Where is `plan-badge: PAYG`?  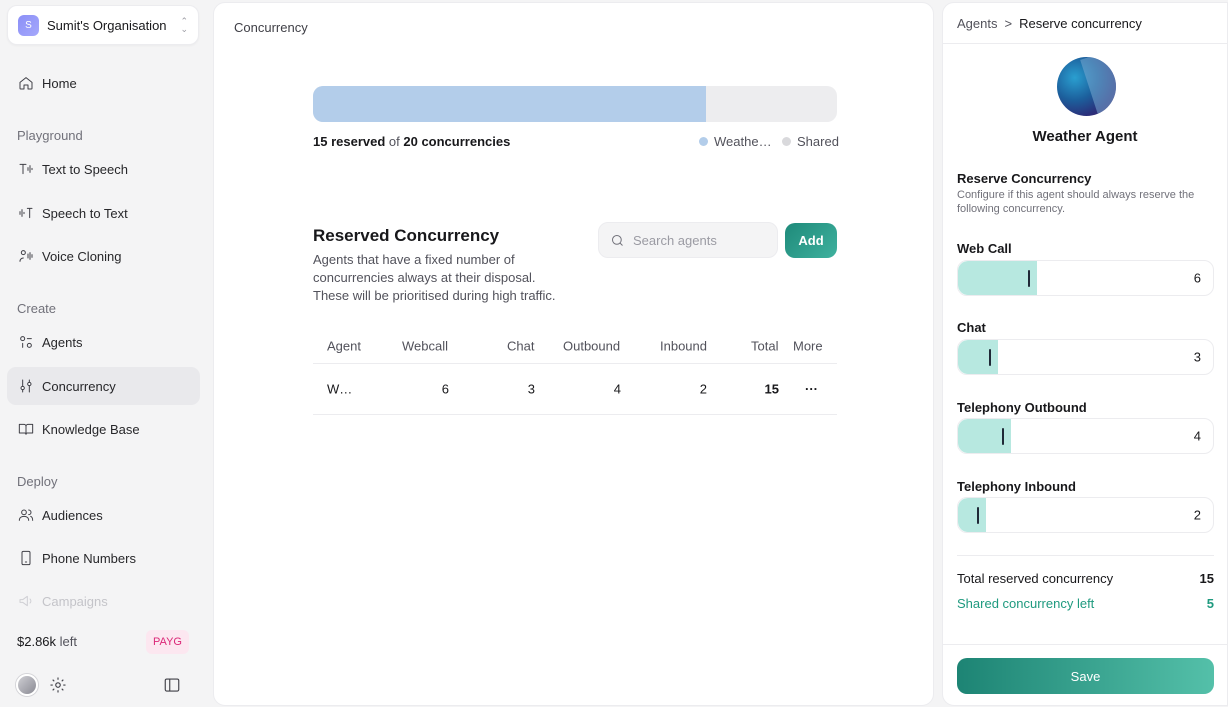
plan-badge: PAYG is located at coordinates (167, 642).